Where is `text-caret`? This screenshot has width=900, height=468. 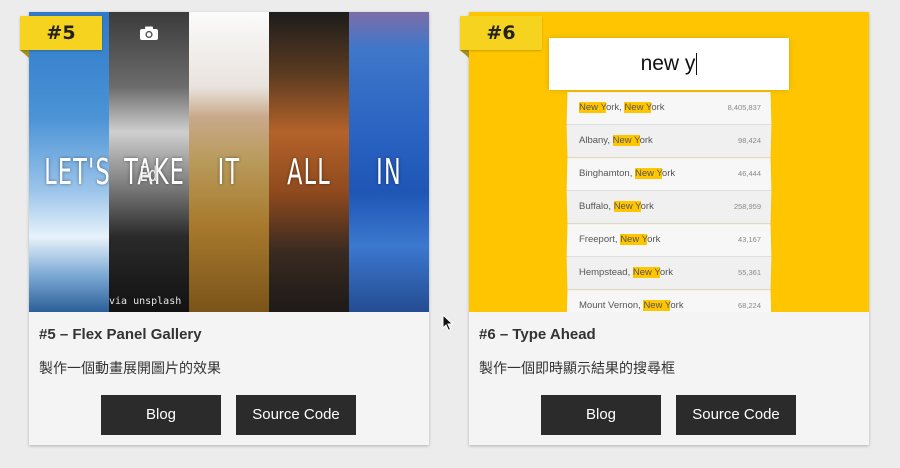
text-caret is located at coordinates (697, 64).